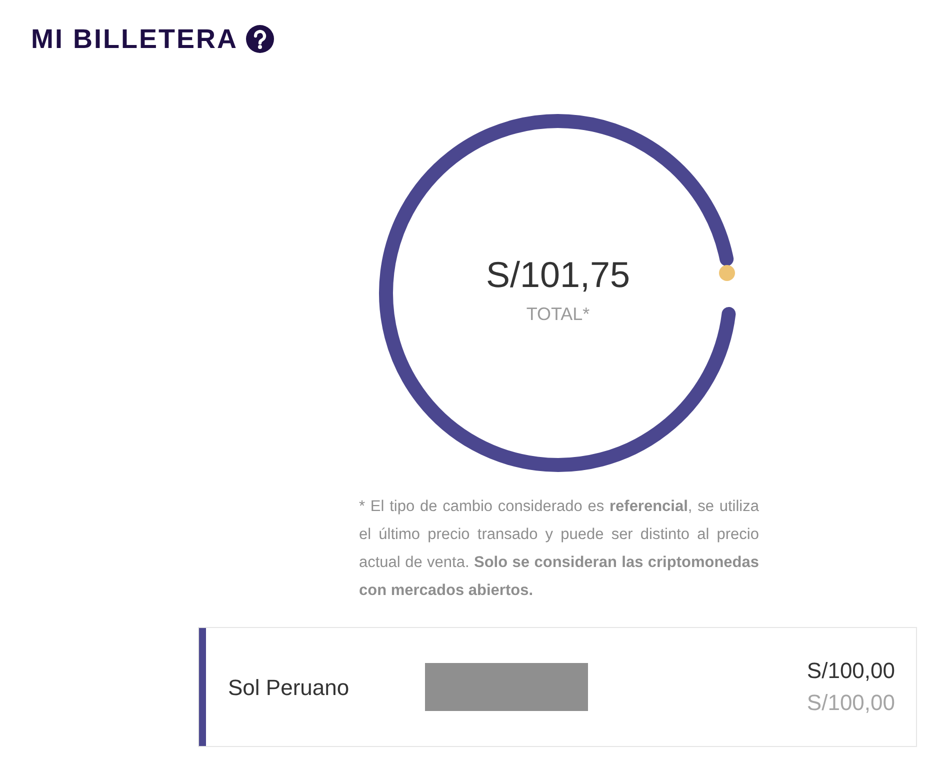 The image size is (944, 774). What do you see at coordinates (850, 703) in the screenshot?
I see `asset-converted-value: S/100,00` at bounding box center [850, 703].